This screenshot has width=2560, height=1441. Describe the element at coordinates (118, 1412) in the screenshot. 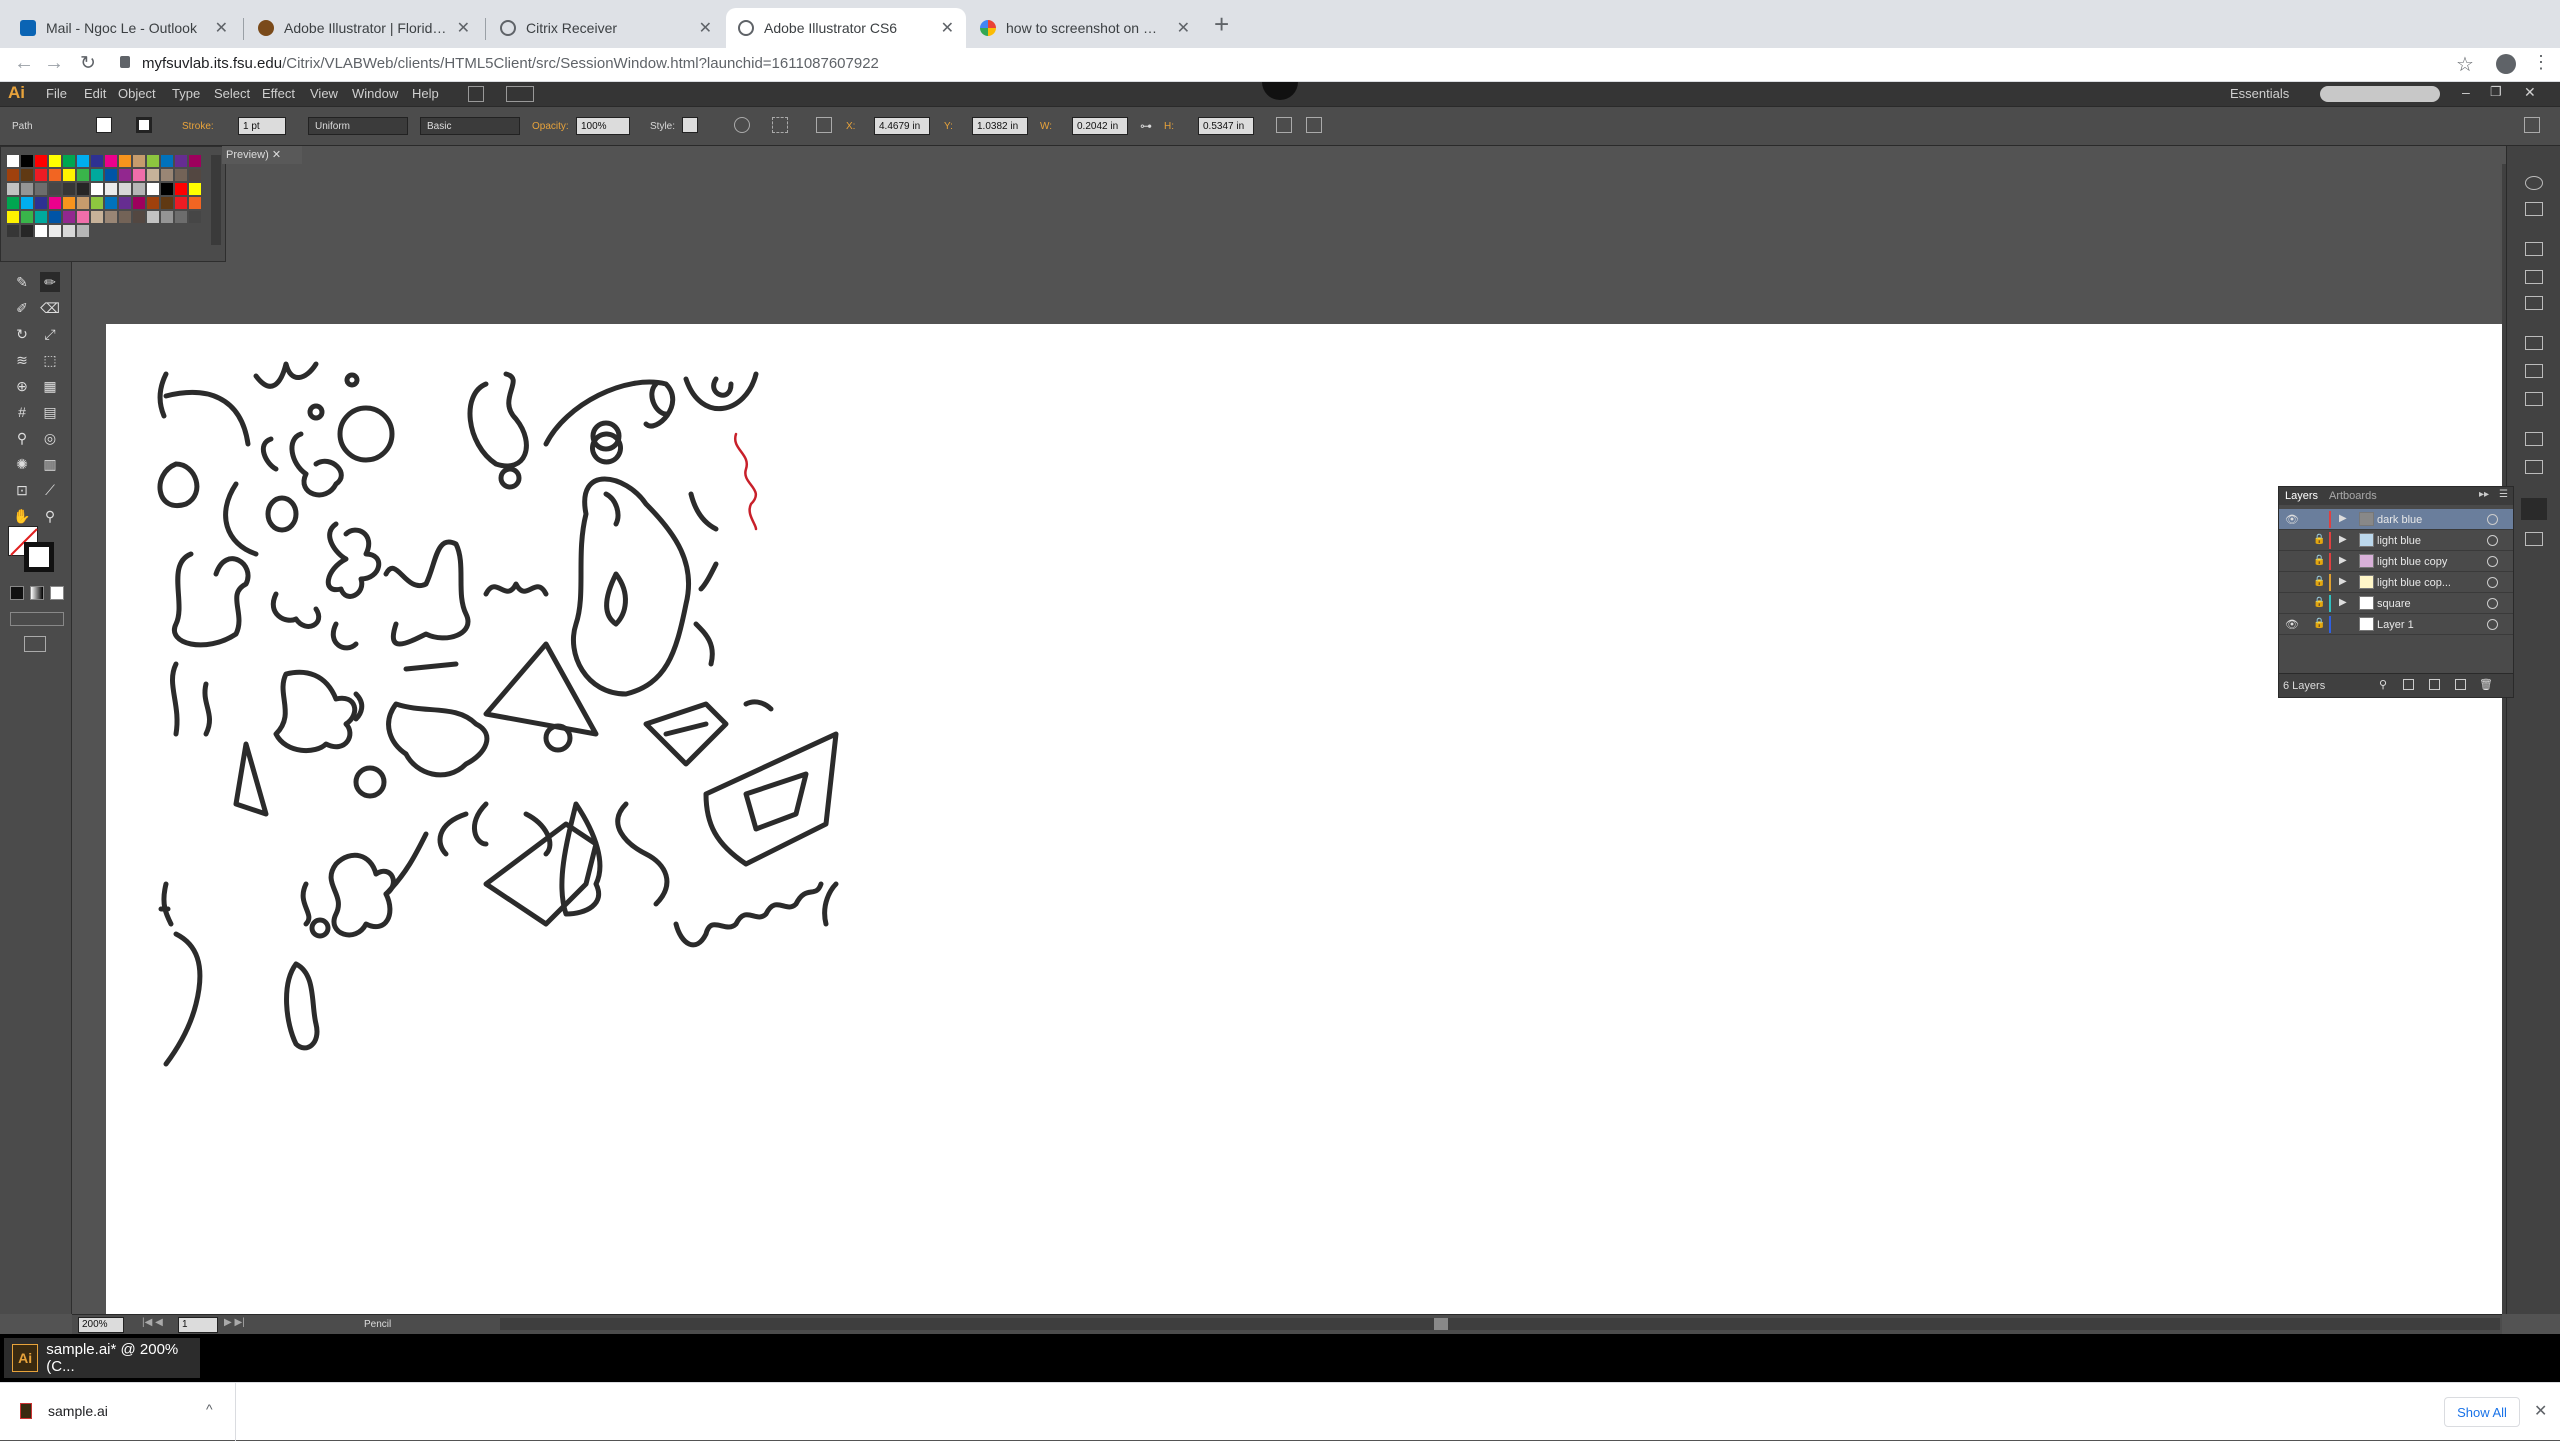

I see `download-item: sample.ai ^` at that location.